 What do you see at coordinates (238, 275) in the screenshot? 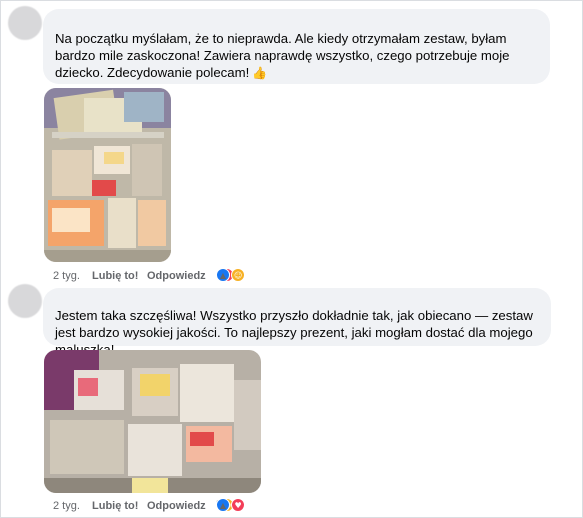
I see `care-icon: ☺` at bounding box center [238, 275].